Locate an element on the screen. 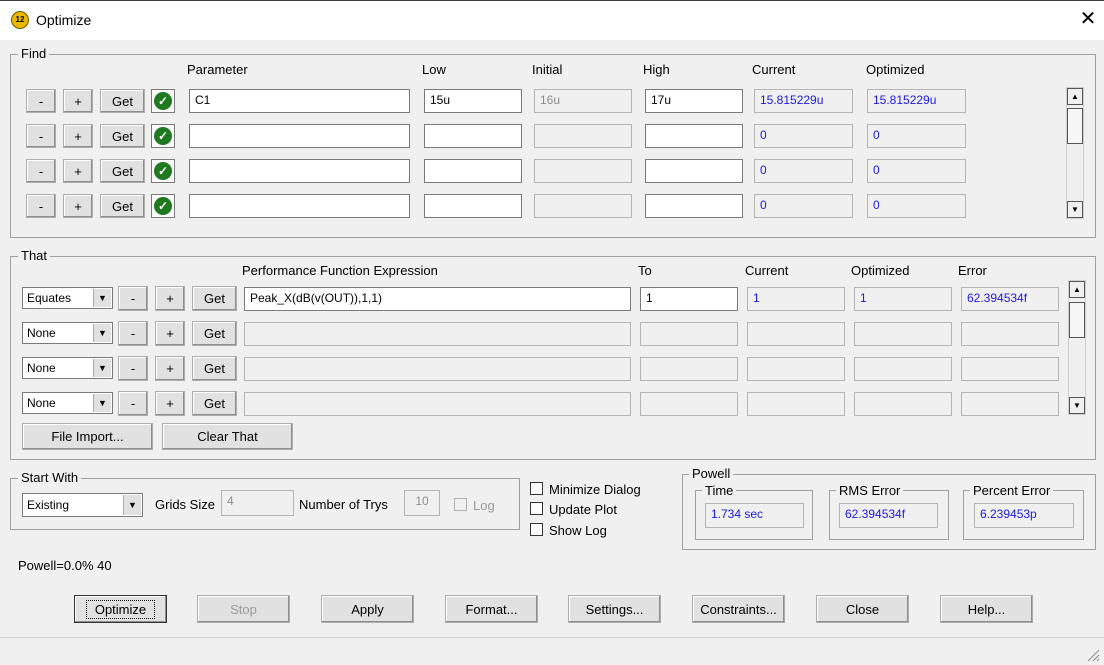  that-mode-value: None is located at coordinates (41, 403).